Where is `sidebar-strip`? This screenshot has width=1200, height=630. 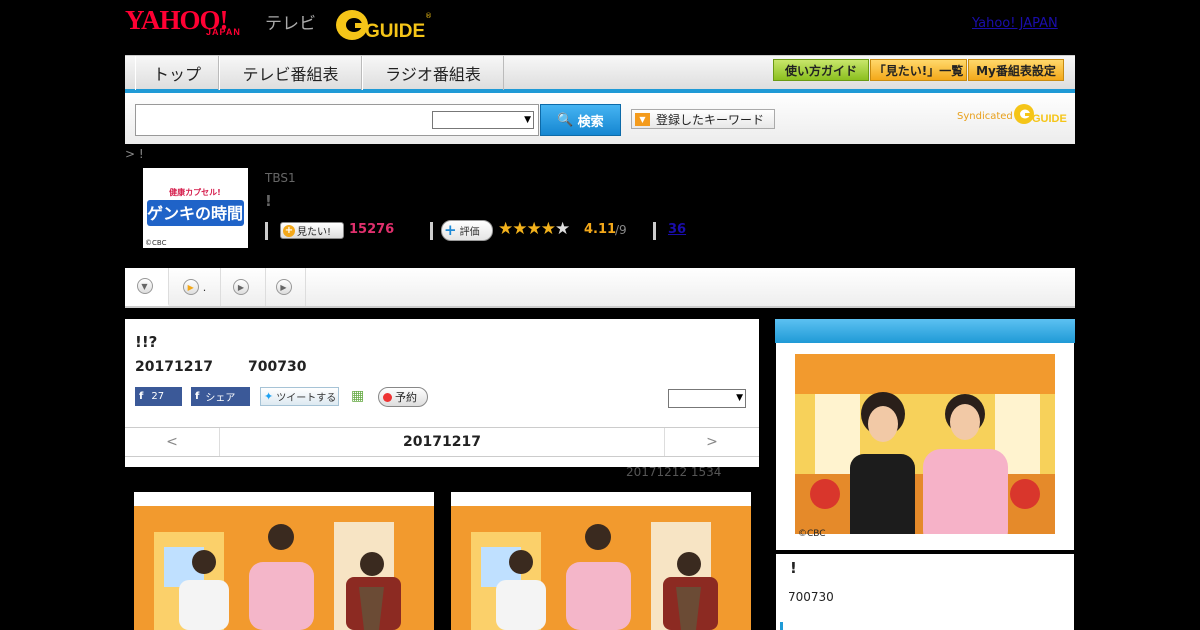 sidebar-strip is located at coordinates (925, 552).